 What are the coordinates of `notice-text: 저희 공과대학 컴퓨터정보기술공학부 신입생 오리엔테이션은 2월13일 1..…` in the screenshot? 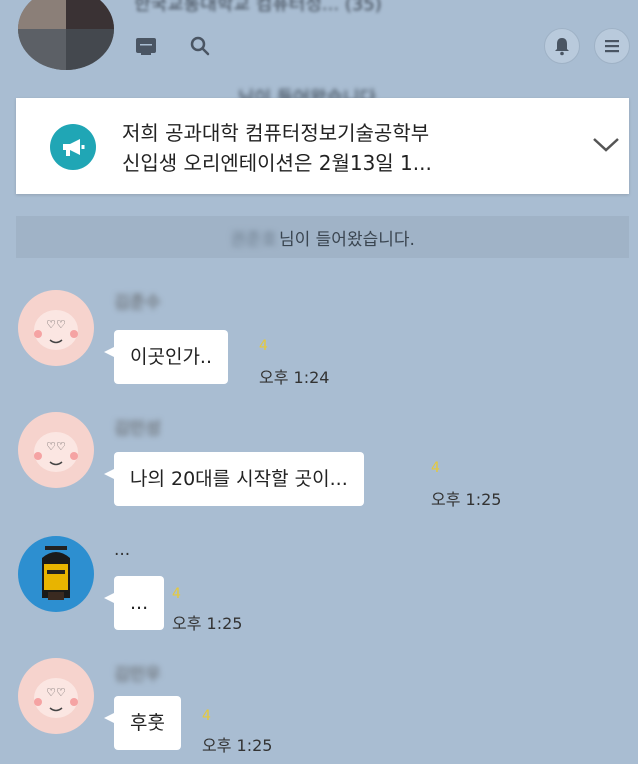 It's located at (342, 148).